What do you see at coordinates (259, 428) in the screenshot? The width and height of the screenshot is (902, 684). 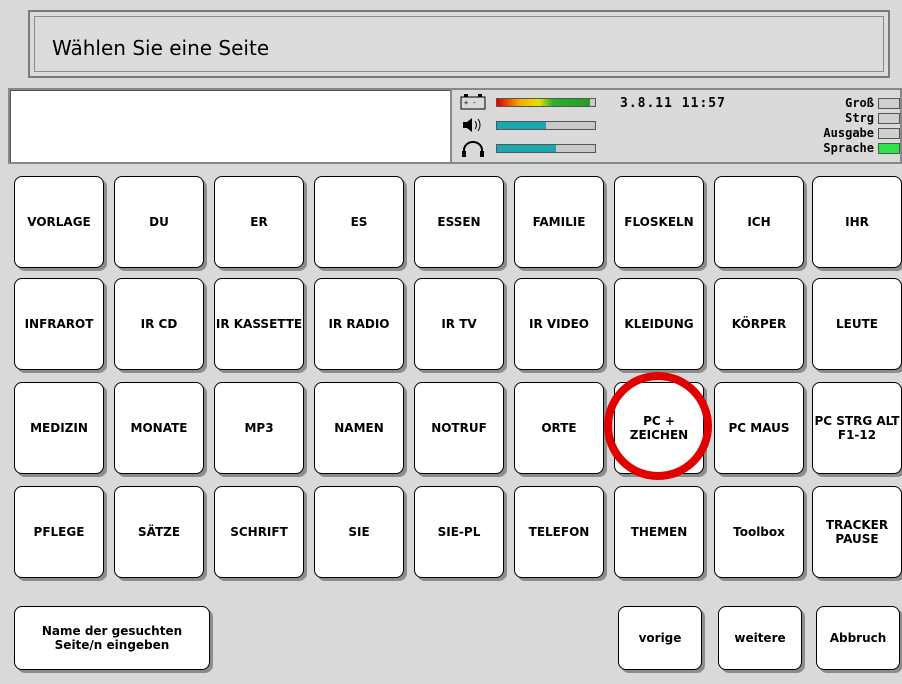 I see `page-button-mp3: MP3` at bounding box center [259, 428].